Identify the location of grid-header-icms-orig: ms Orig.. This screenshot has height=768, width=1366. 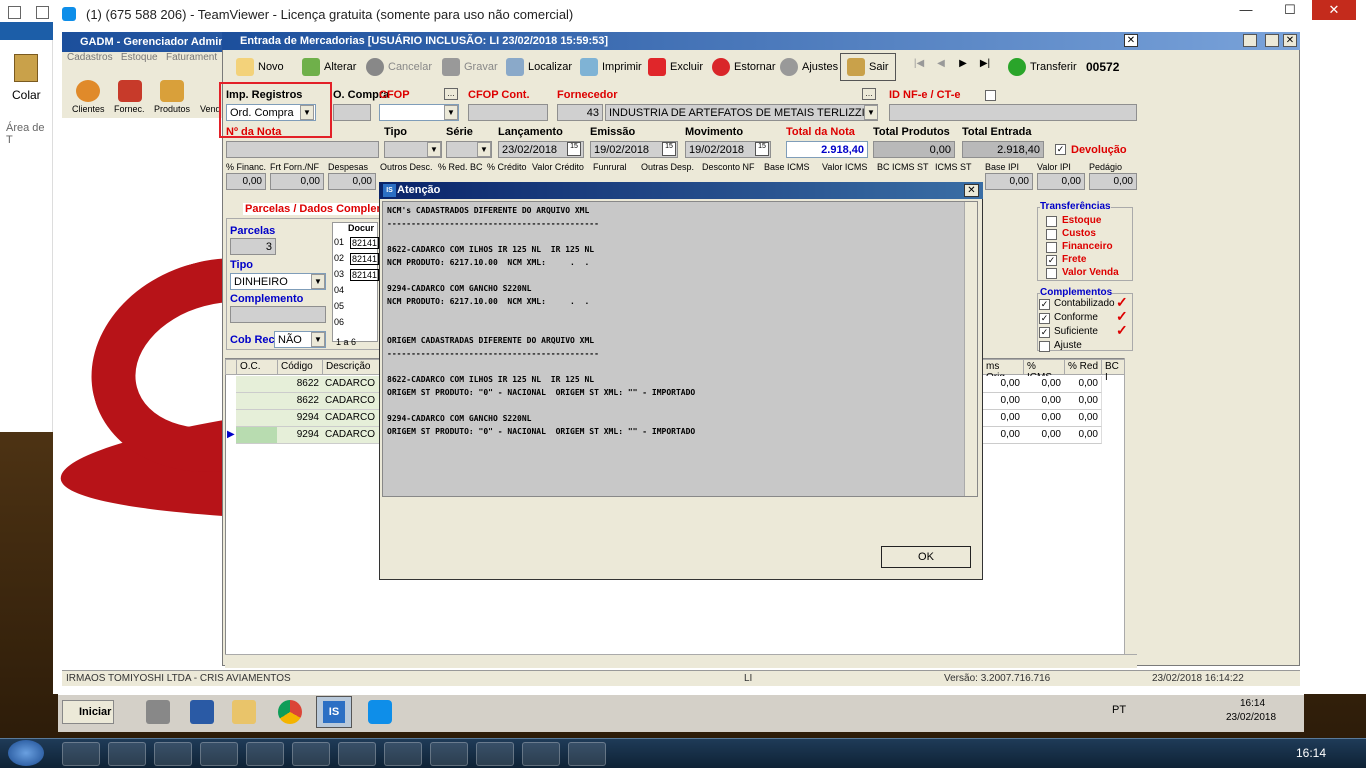
(1003, 371).